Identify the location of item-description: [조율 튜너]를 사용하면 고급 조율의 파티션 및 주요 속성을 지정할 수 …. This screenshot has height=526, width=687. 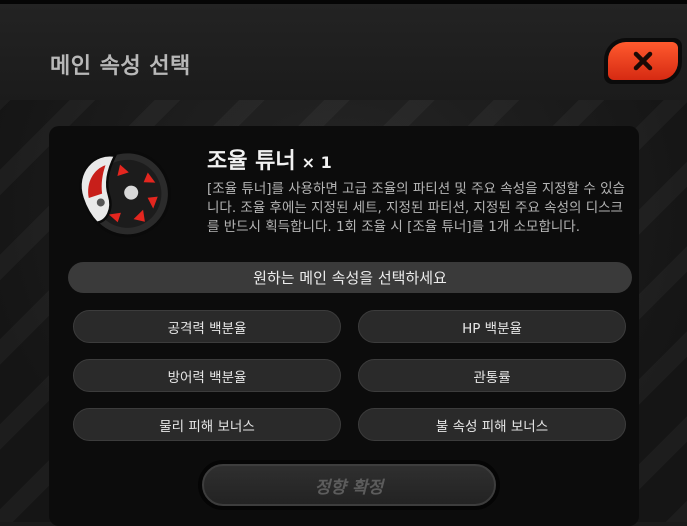
(416, 208).